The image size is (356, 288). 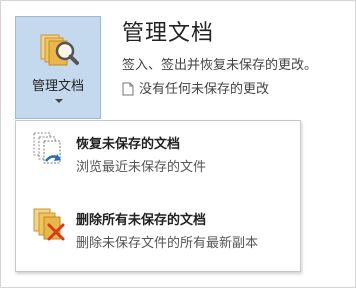 I want to click on page-title: 管理文档, so click(x=168, y=33).